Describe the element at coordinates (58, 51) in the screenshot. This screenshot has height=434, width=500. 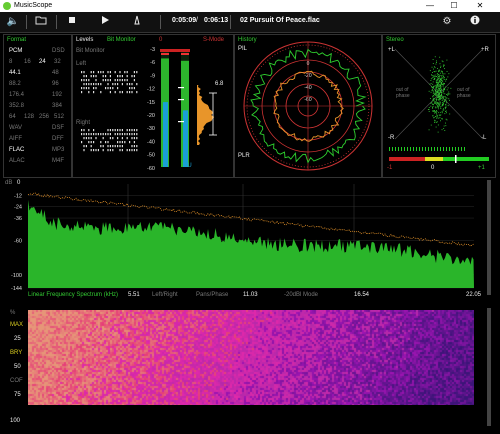
I see `format-cell: DSD` at that location.